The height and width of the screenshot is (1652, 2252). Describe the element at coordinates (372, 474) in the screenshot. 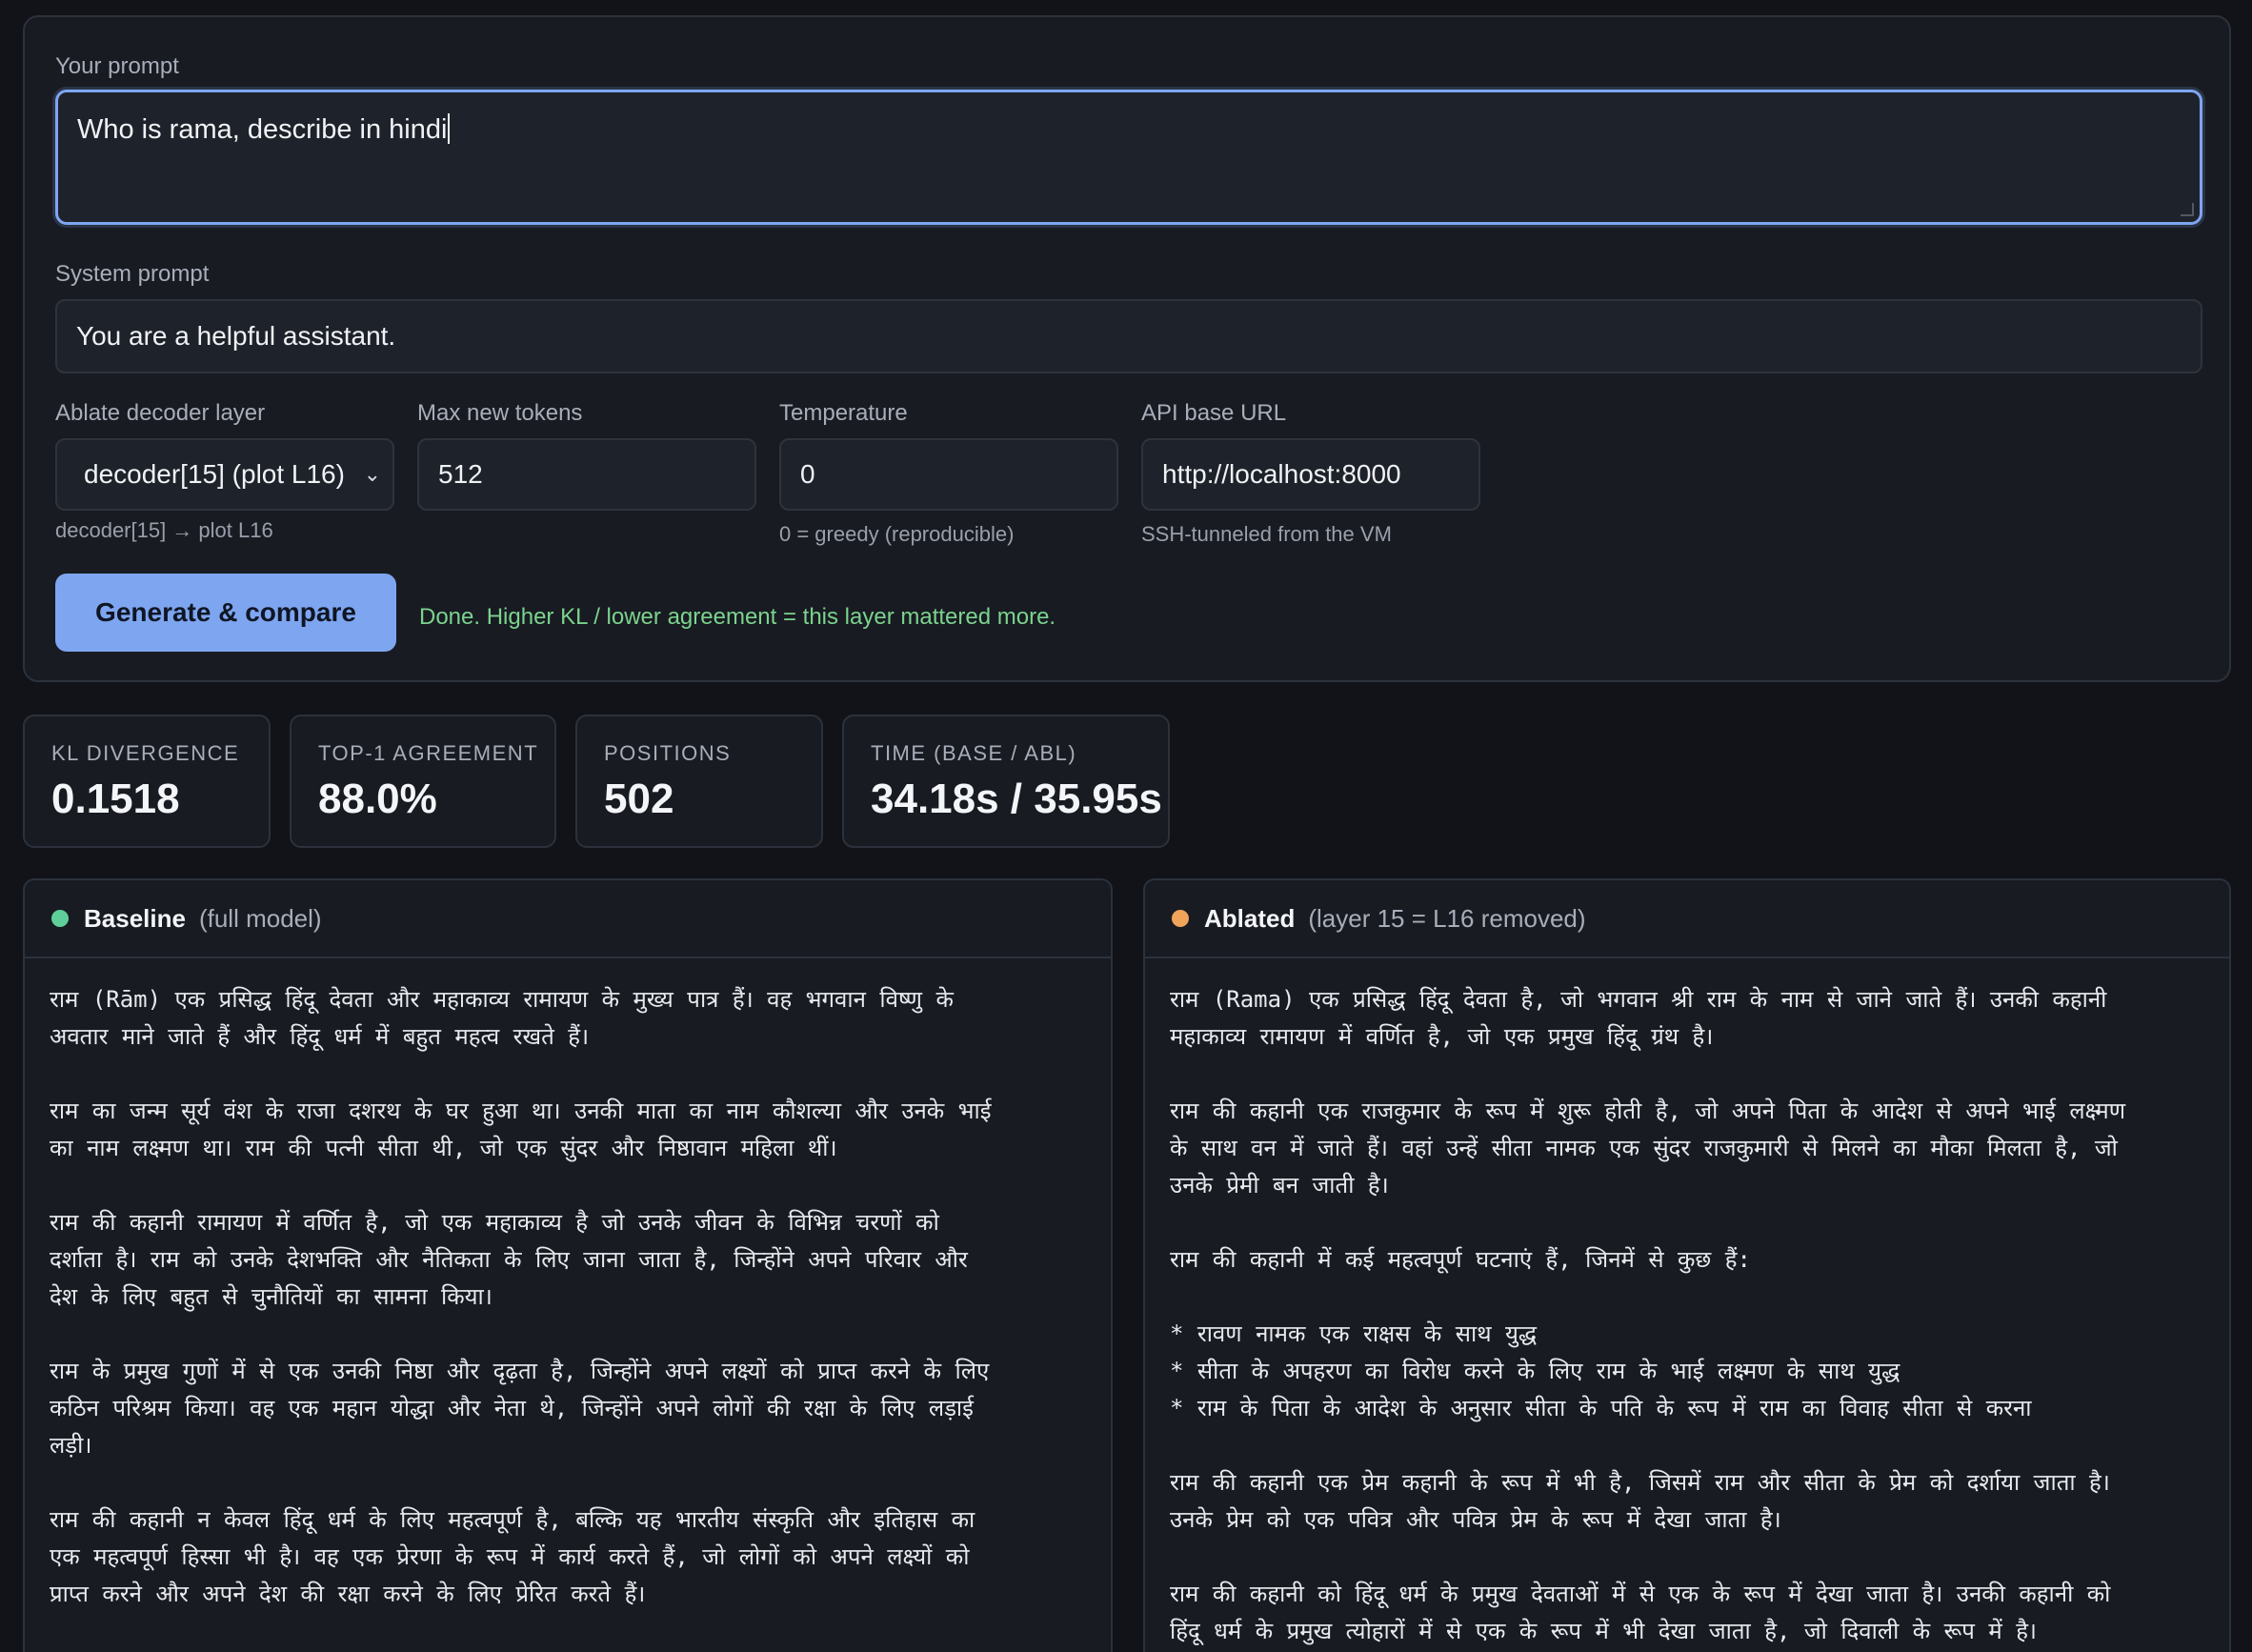

I see `chevron-down-icon: ⌄` at that location.